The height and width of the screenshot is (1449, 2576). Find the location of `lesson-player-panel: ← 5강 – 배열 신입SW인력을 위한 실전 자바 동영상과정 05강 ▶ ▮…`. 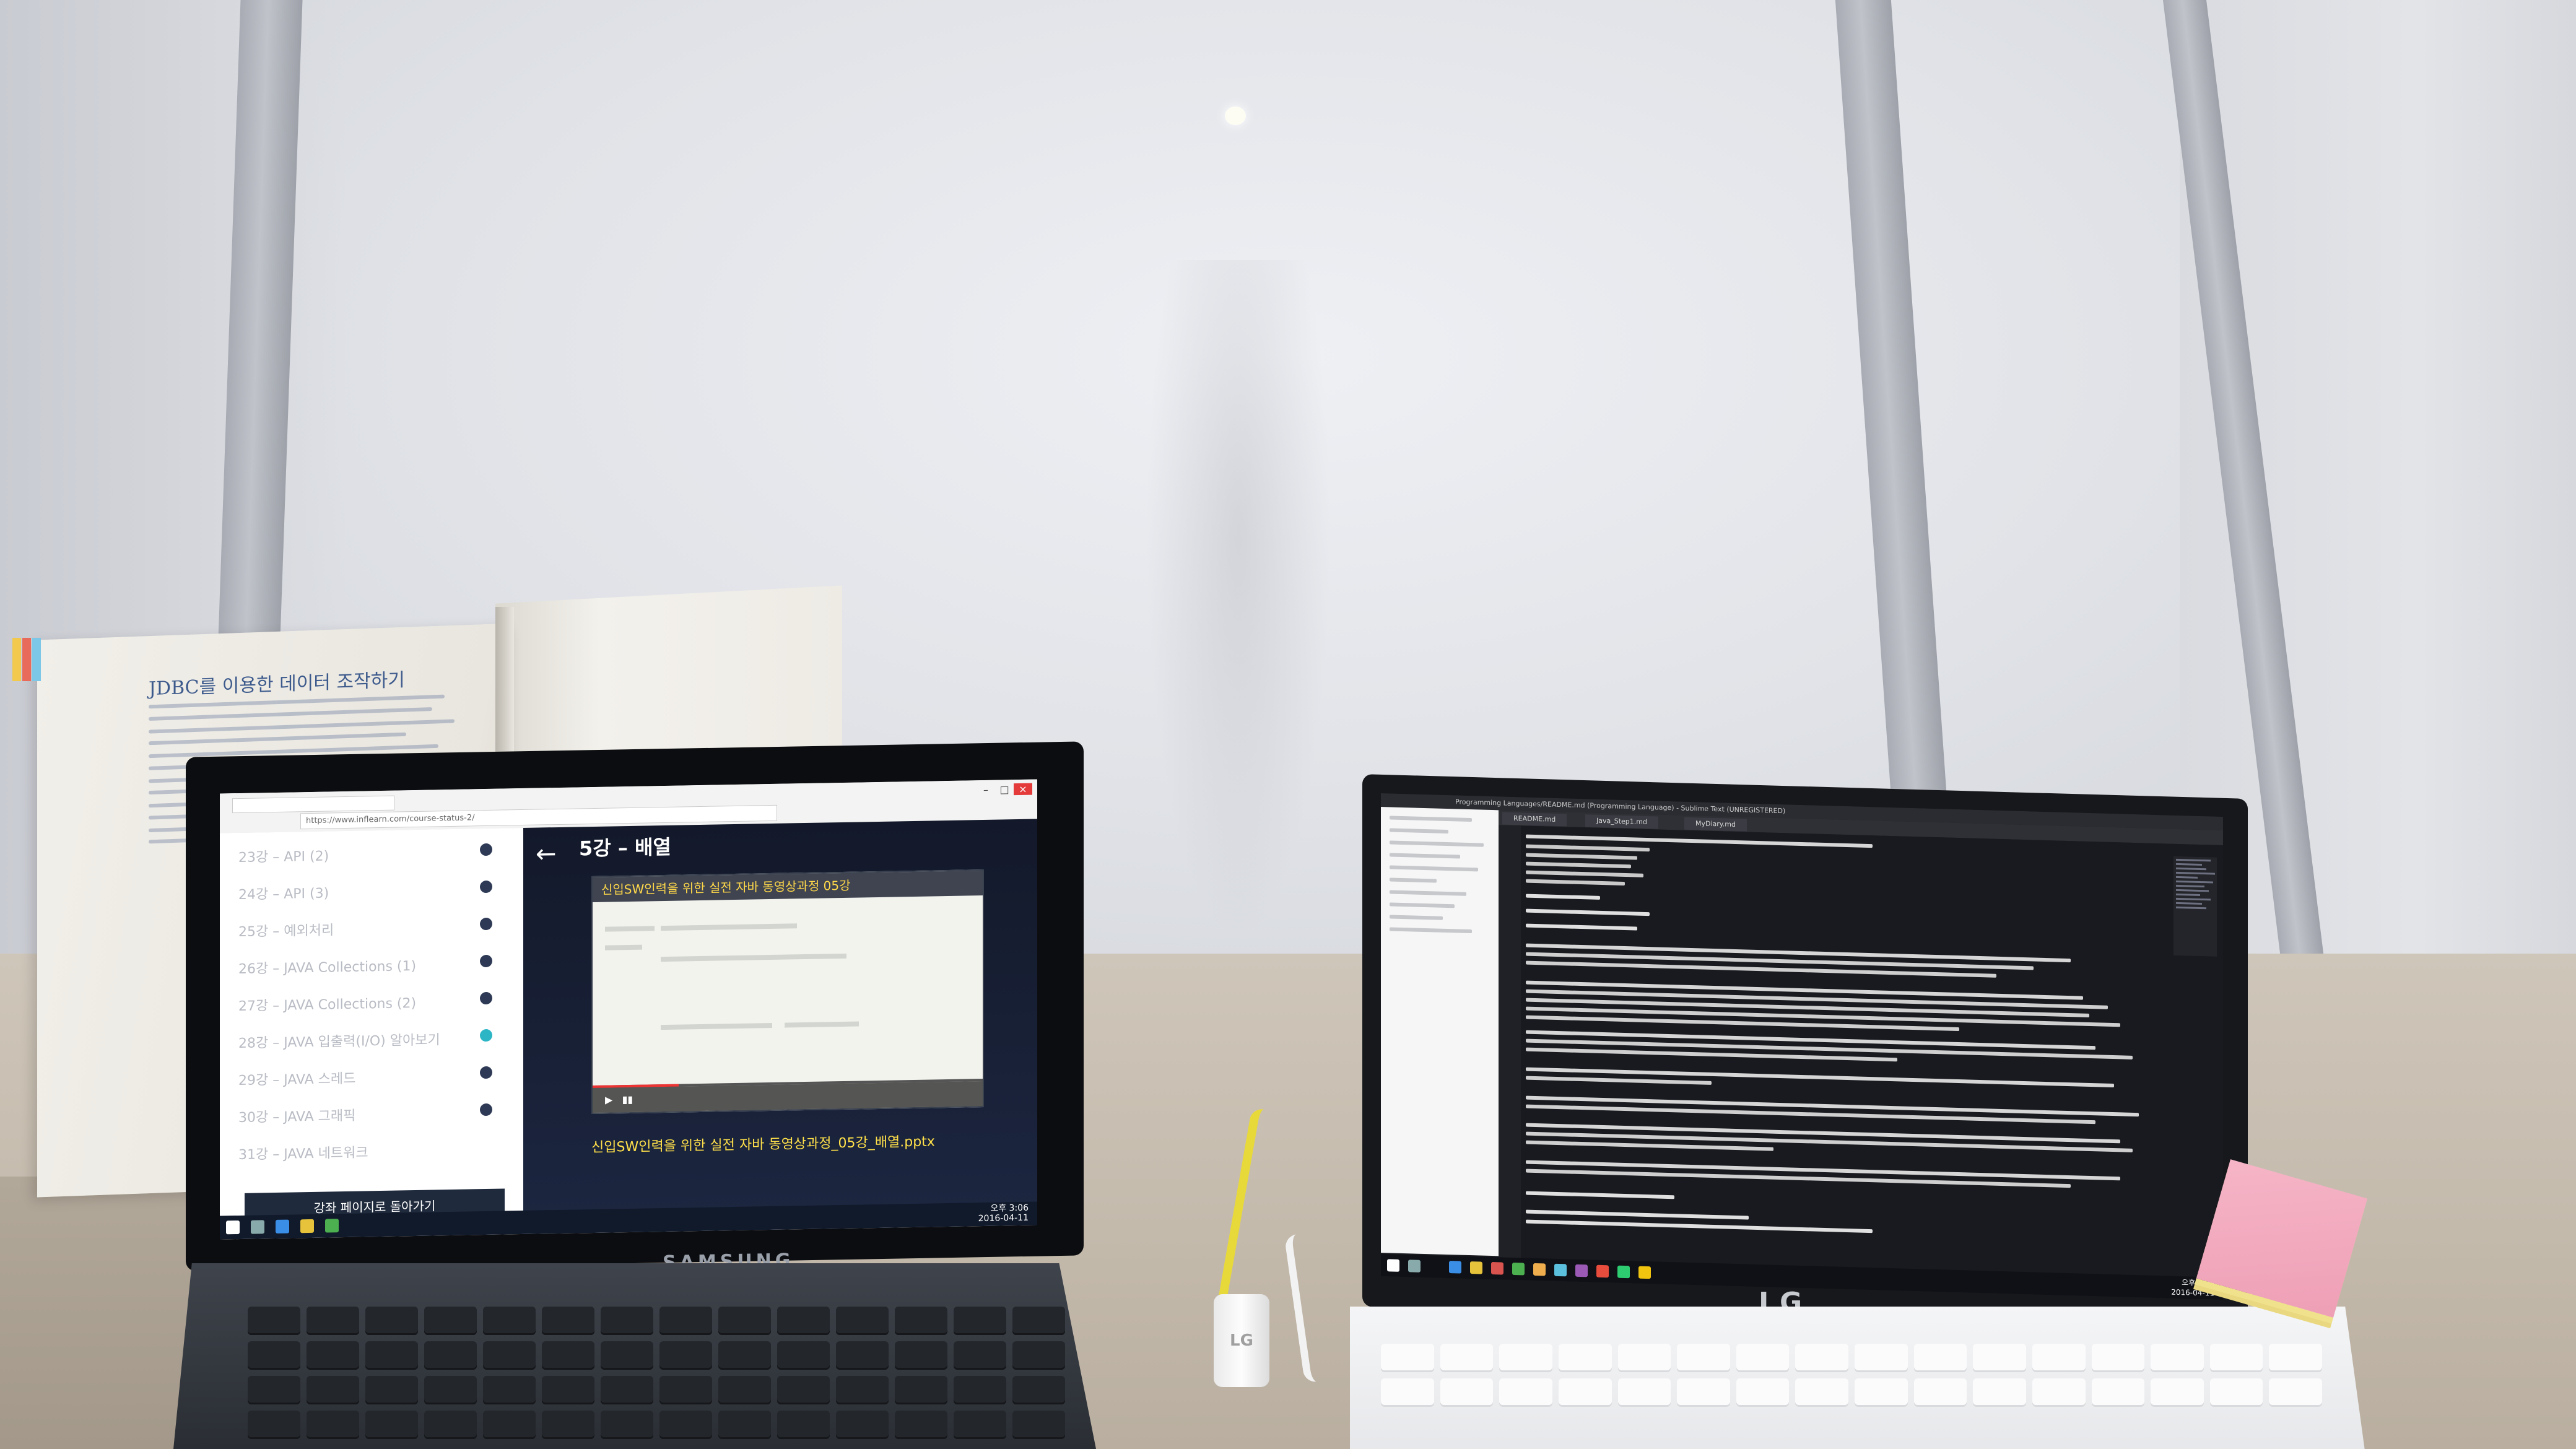

lesson-player-panel: ← 5강 – 배열 신입SW인력을 위한 실전 자바 동영상과정 05강 ▶ ▮… is located at coordinates (780, 1021).